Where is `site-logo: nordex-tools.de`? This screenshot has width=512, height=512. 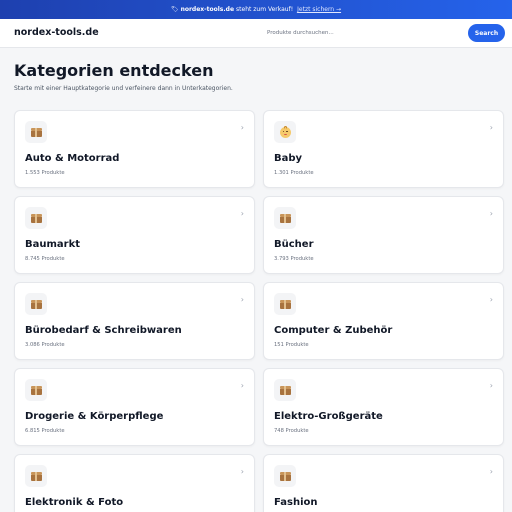
site-logo: nordex-tools.de is located at coordinates (56, 32).